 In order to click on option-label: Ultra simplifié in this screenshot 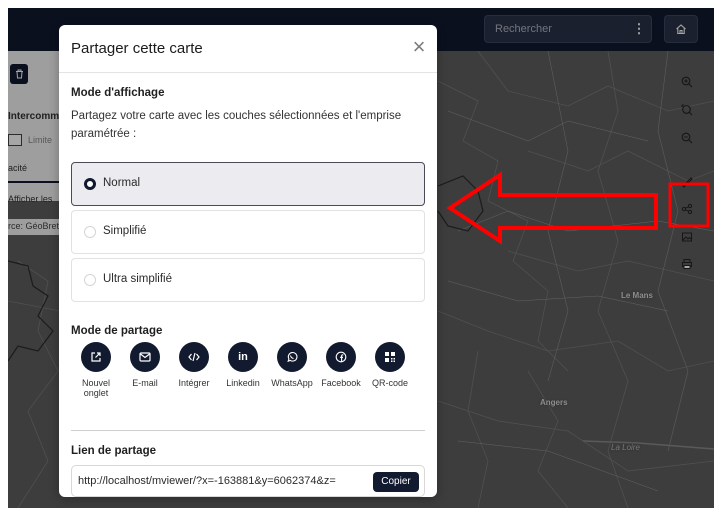, I will do `click(138, 279)`.